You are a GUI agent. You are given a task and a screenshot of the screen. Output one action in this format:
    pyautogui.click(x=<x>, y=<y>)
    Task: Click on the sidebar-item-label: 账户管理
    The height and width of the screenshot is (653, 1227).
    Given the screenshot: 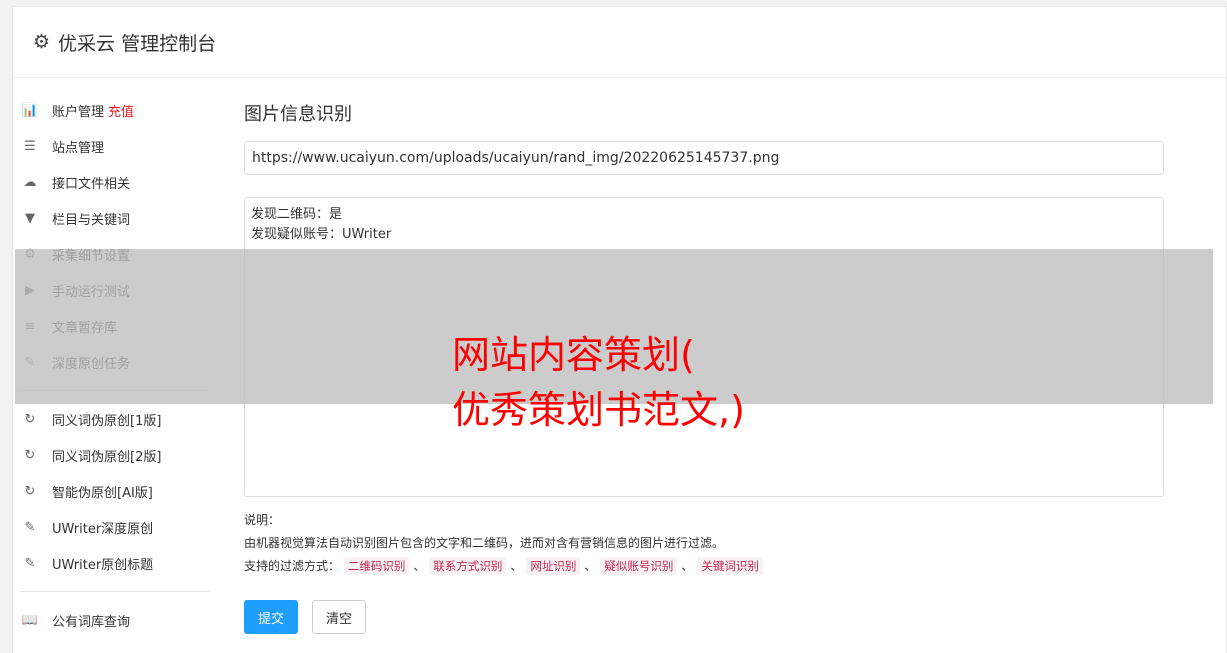 What is the action you would take?
    pyautogui.click(x=78, y=112)
    